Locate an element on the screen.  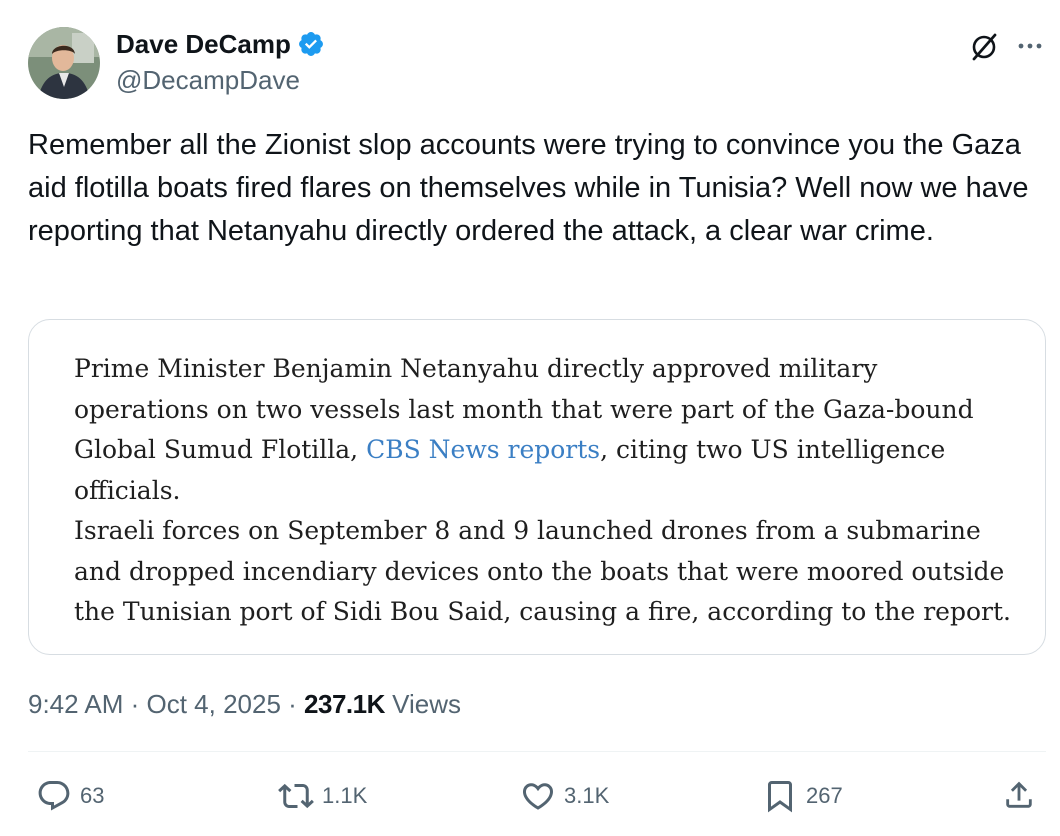
tweet-time: 9:42 AM is located at coordinates (75, 704).